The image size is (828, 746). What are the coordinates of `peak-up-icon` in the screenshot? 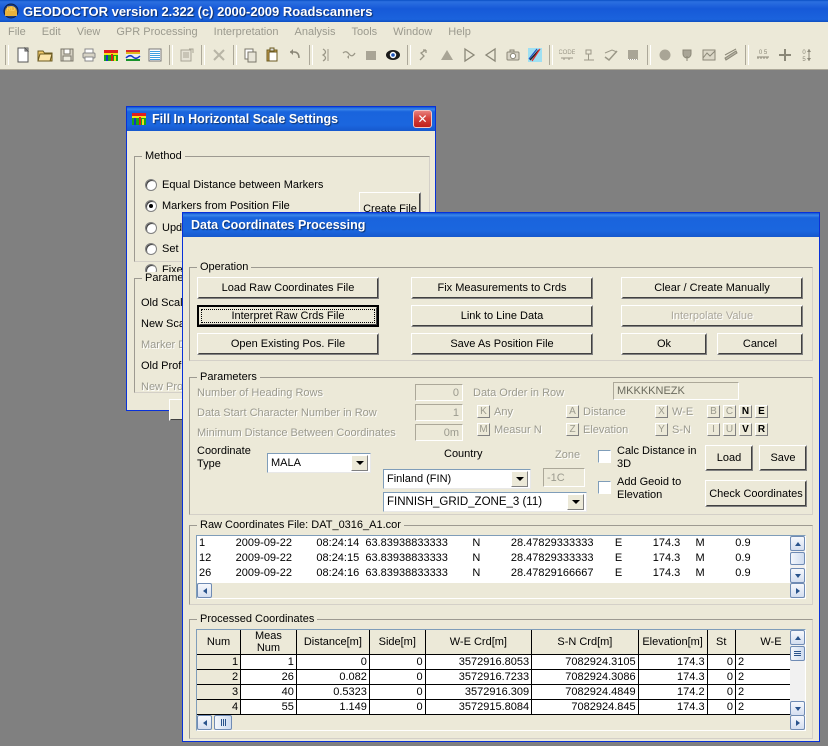 It's located at (447, 55).